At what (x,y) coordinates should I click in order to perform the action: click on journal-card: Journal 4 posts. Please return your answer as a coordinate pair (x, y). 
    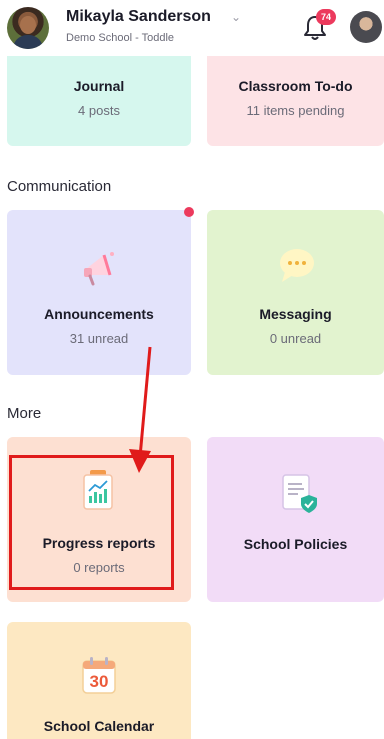
    Looking at the image, I should click on (99, 101).